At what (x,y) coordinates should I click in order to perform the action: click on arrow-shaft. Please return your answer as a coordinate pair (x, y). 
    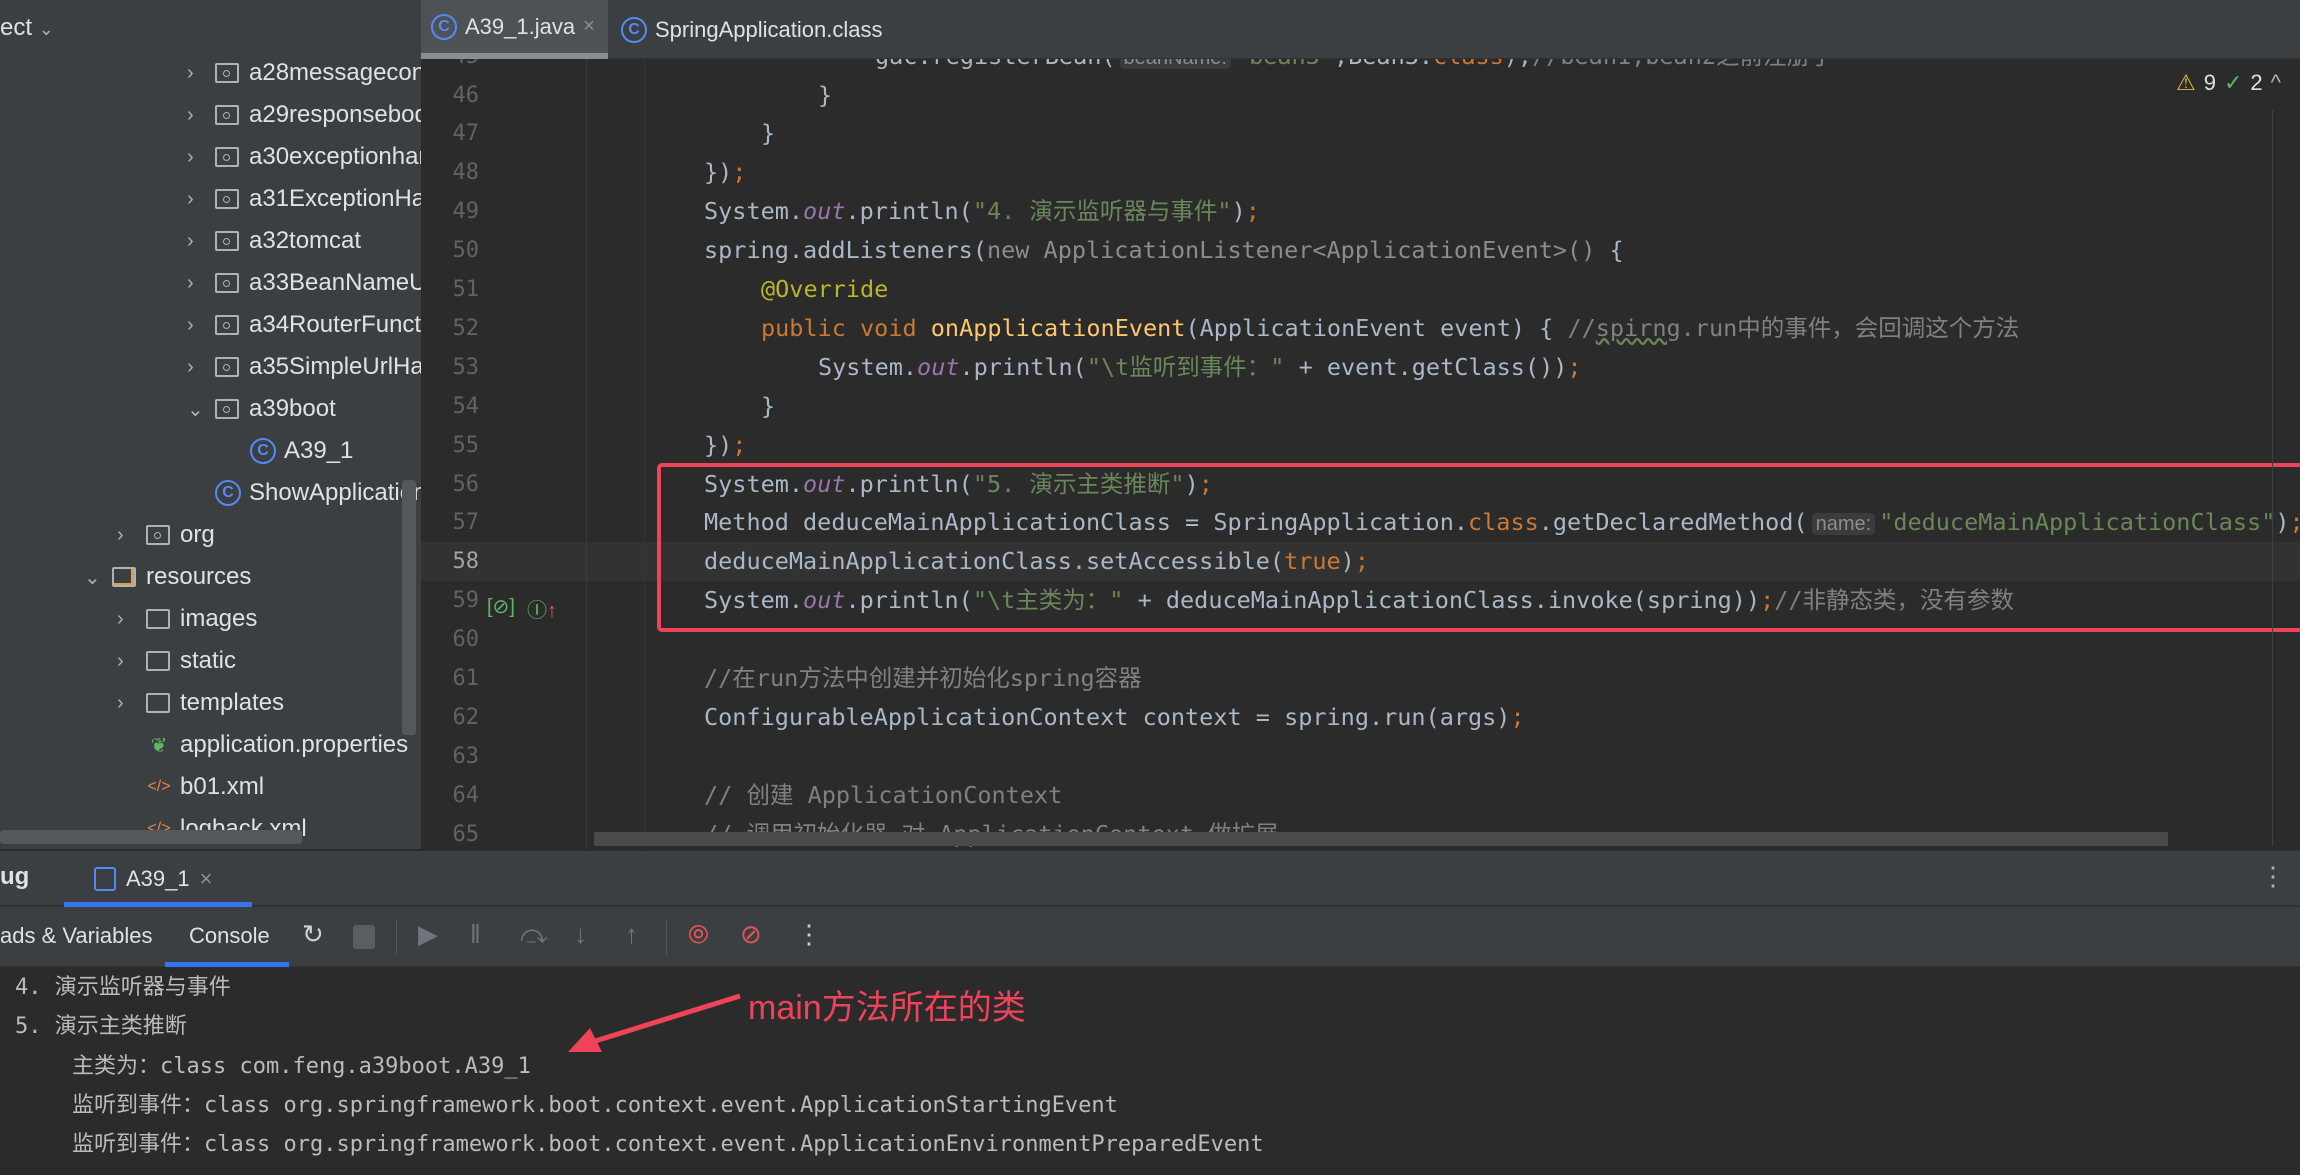
    Looking at the image, I should click on (666, 1019).